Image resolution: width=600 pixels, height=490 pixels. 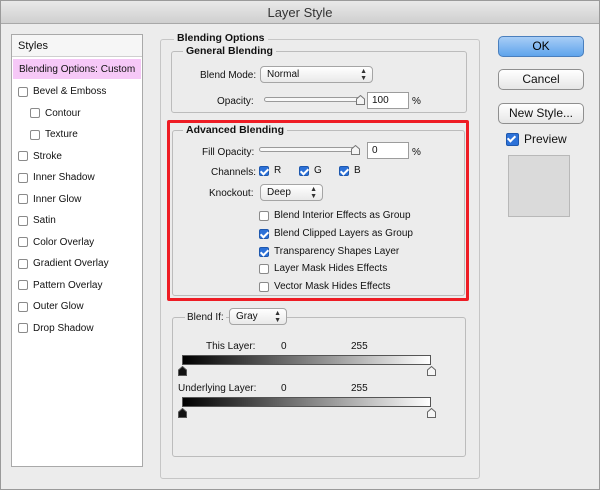 I want to click on blending-options-title: Blending Options, so click(x=221, y=38).